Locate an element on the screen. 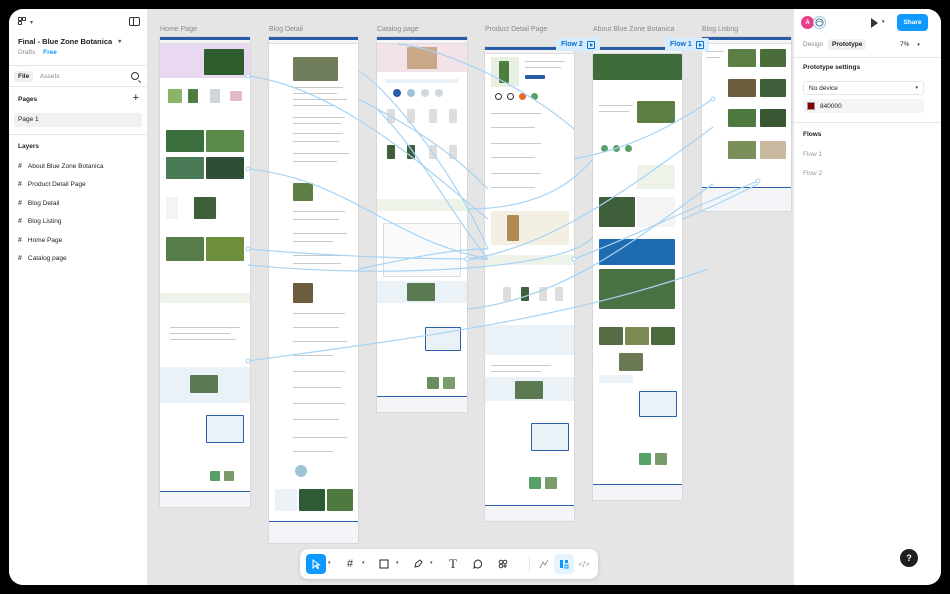 Image resolution: width=950 pixels, height=594 pixels. flow-start-tag: Flow 1 is located at coordinates (687, 44).